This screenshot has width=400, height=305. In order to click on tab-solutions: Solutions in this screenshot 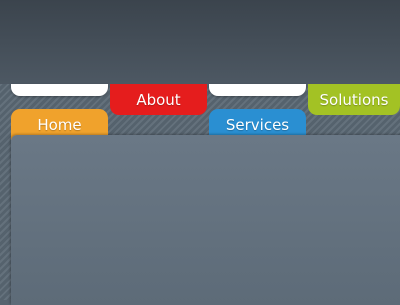, I will do `click(354, 99)`.